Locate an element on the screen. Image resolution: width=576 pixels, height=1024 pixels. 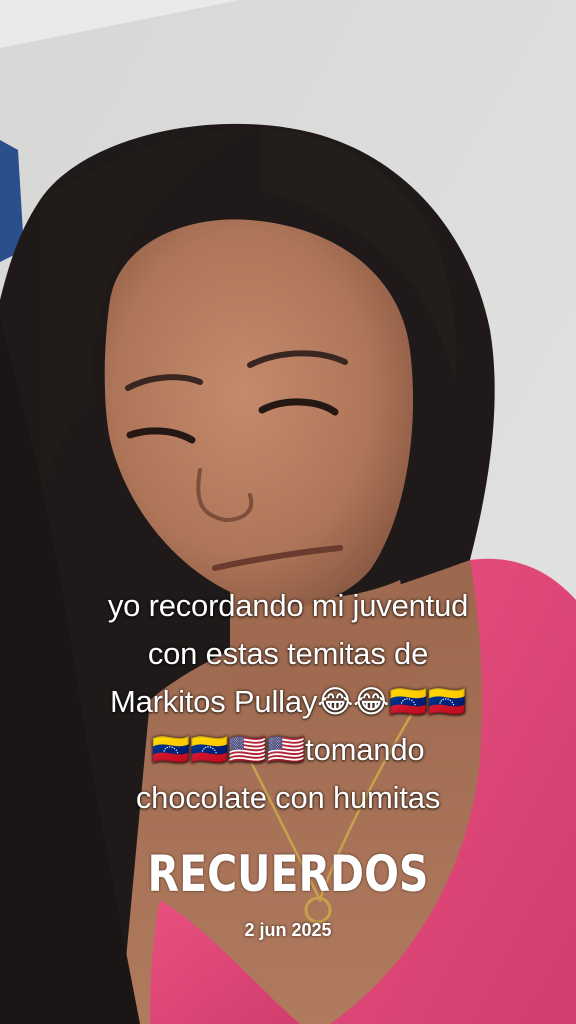
memory-date: 2 jun 2025 is located at coordinates (288, 930).